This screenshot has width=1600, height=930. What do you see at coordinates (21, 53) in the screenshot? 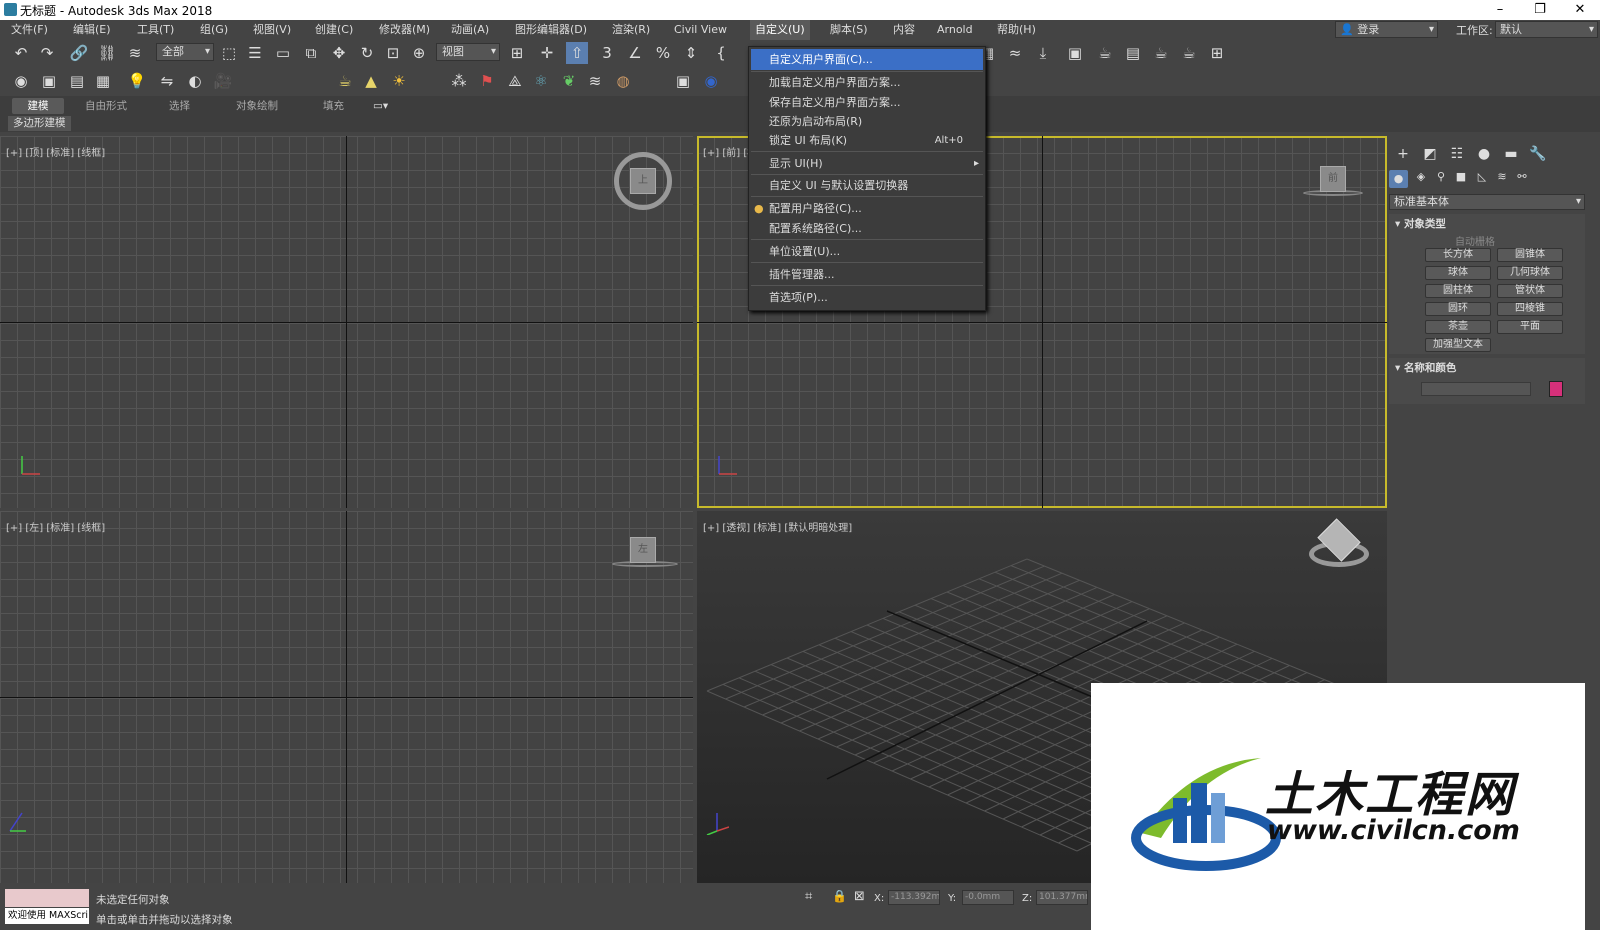
I see `undo-icon: ↶` at bounding box center [21, 53].